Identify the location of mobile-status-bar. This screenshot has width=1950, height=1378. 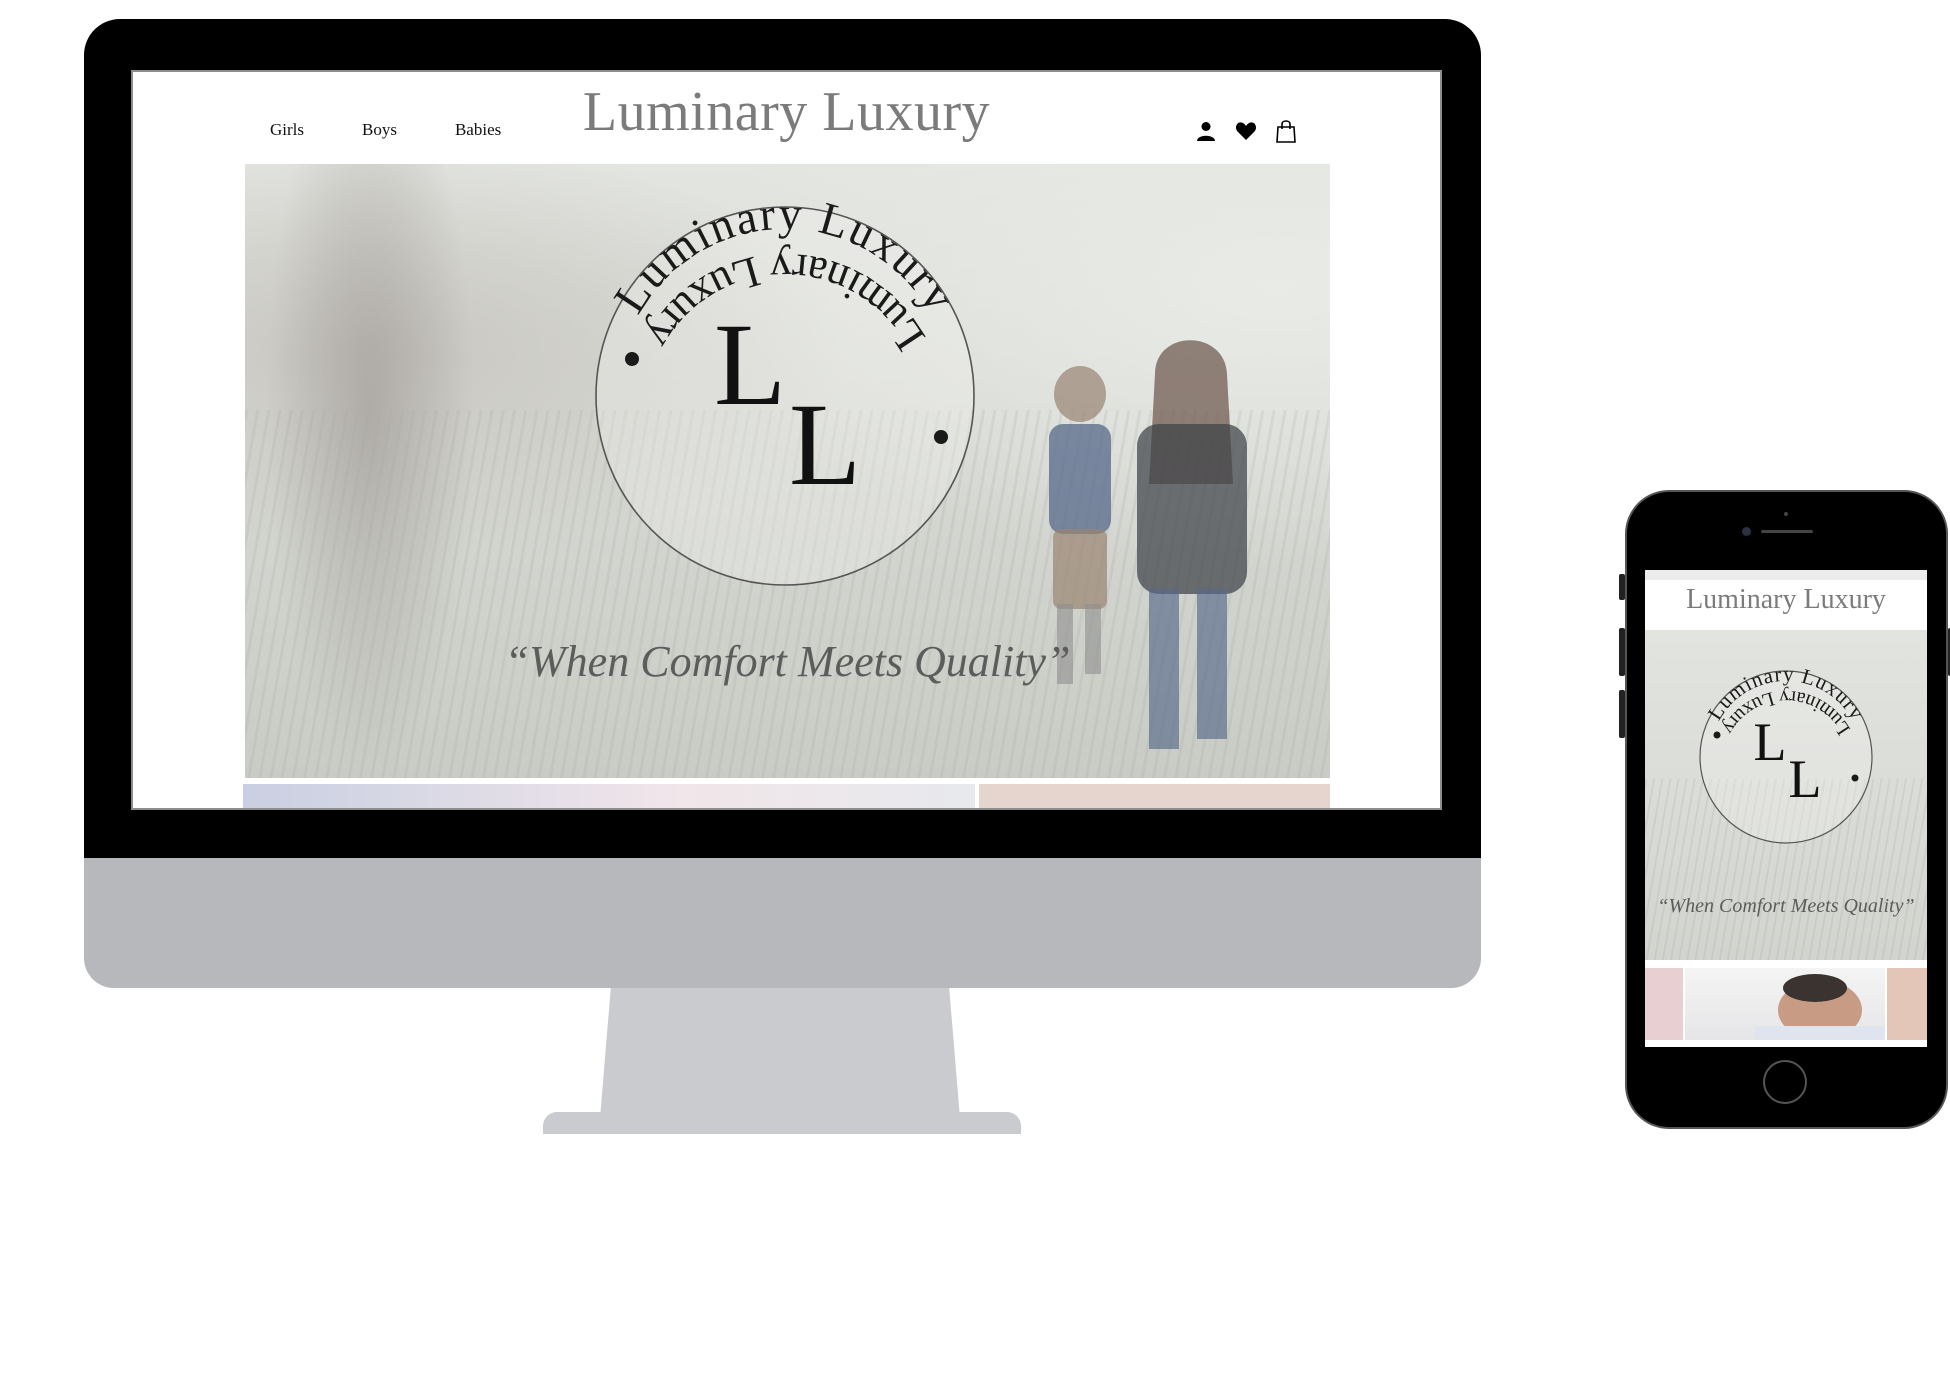
(1786, 575).